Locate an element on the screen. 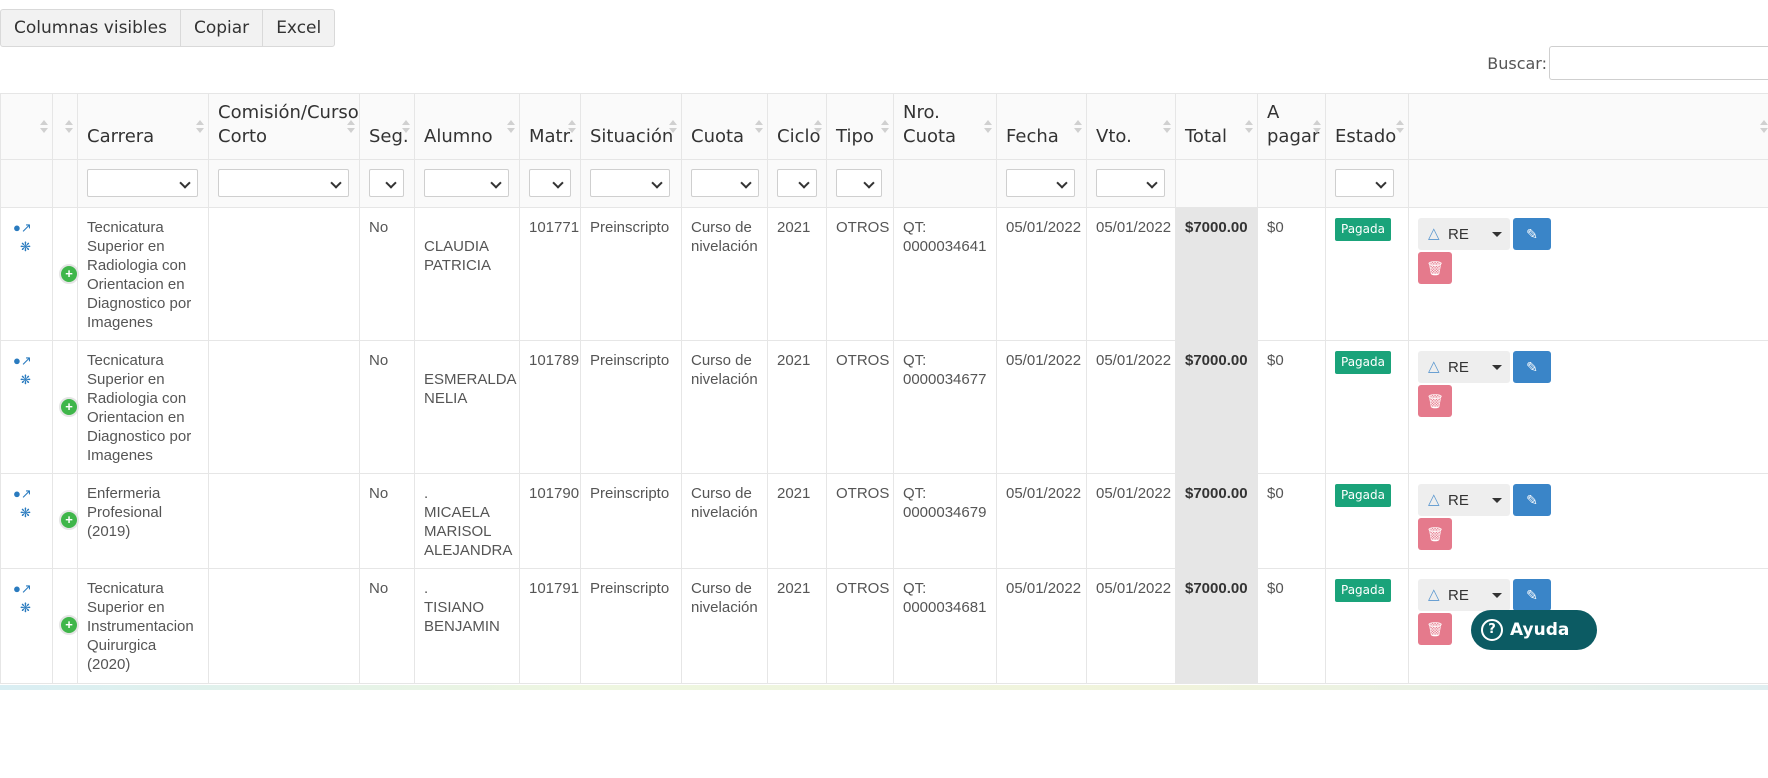  filter-matr-select is located at coordinates (550, 183).